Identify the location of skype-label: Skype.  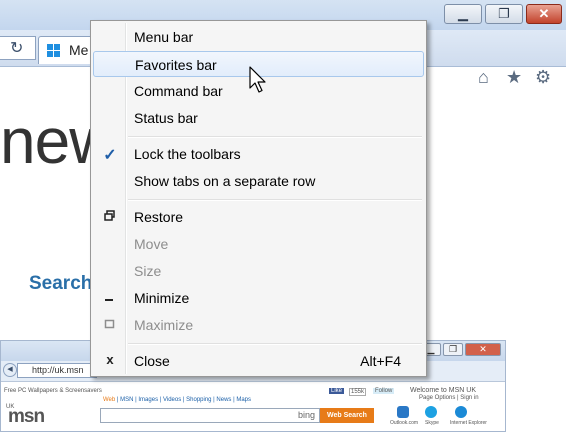
(432, 423).